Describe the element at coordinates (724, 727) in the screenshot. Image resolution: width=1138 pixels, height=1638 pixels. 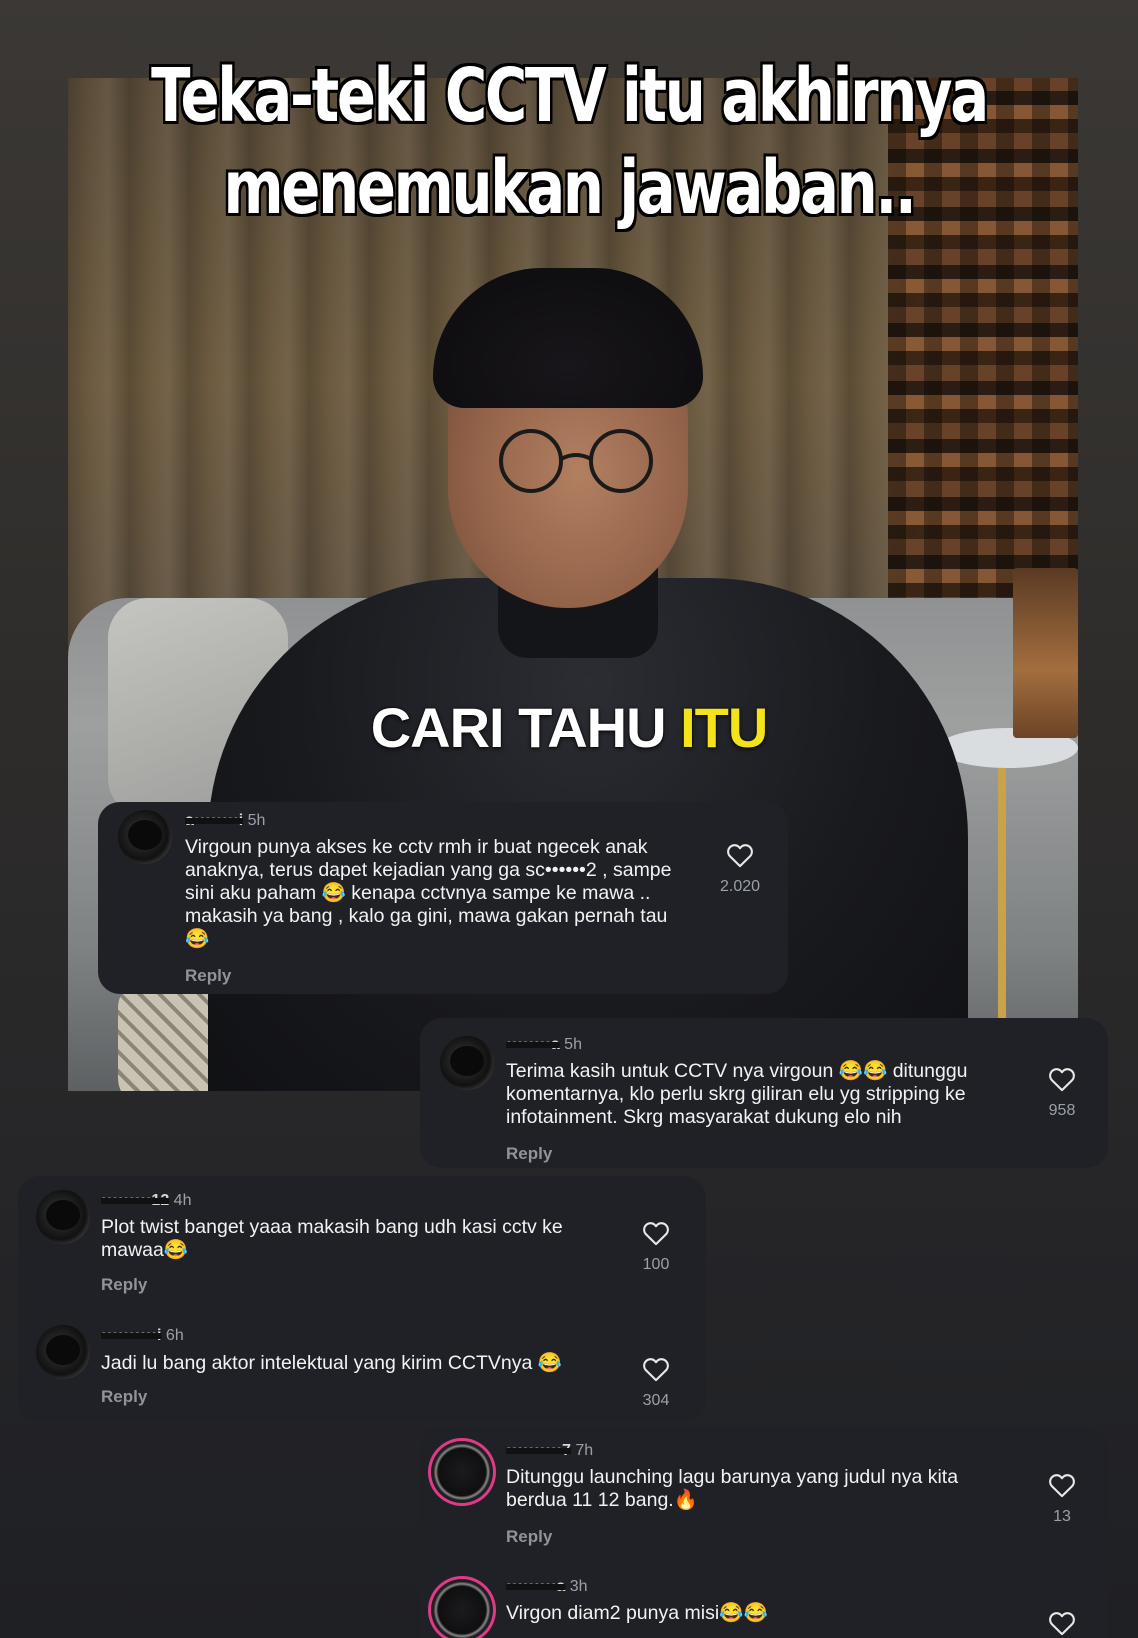
I see `caption-highlight: ITU` at that location.